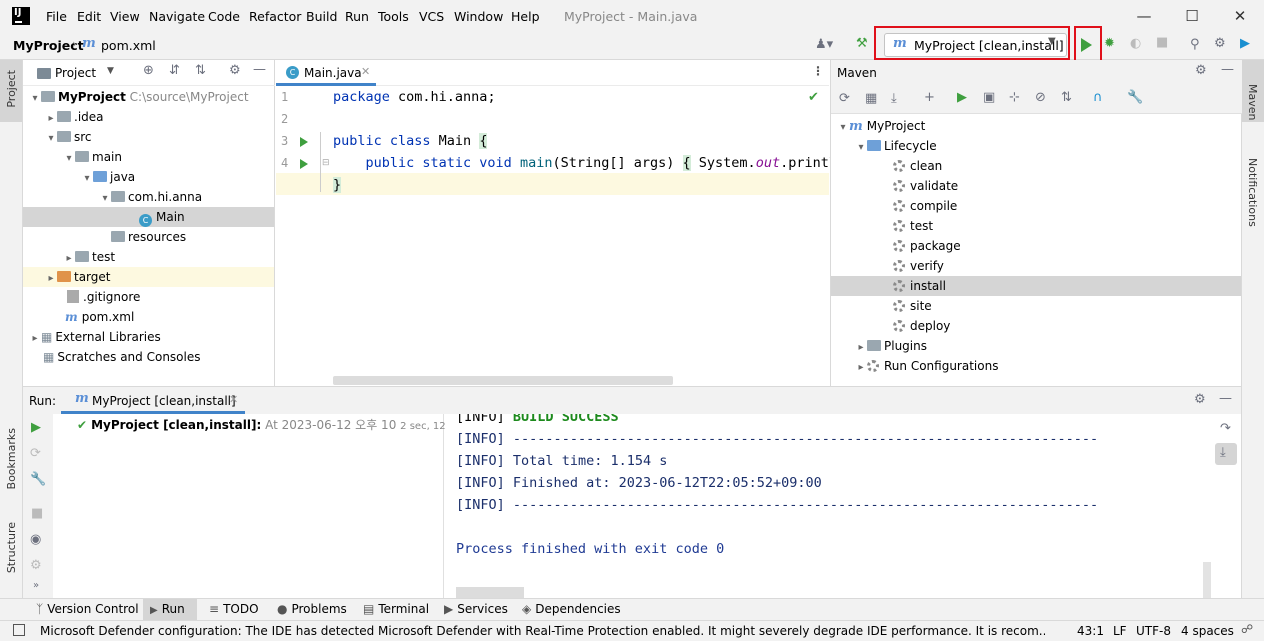 The image size is (1264, 641). Describe the element at coordinates (393, 16) in the screenshot. I see `menu-tools: Tools` at that location.